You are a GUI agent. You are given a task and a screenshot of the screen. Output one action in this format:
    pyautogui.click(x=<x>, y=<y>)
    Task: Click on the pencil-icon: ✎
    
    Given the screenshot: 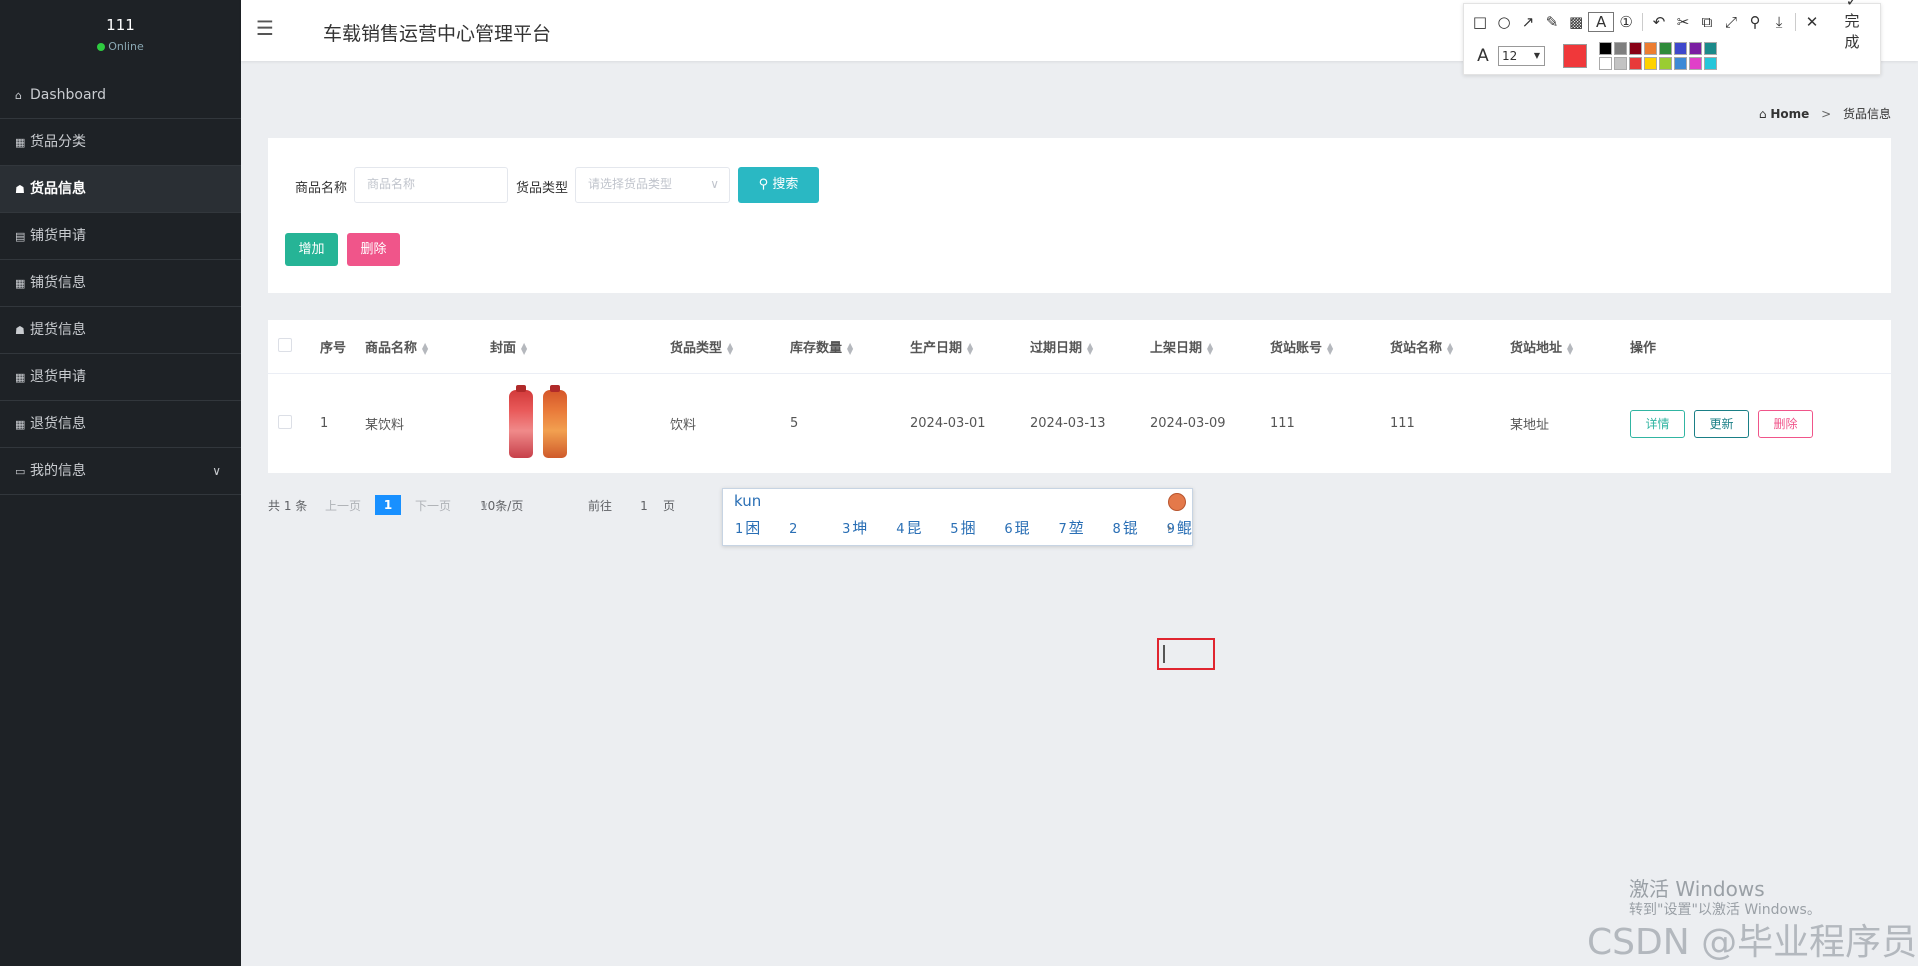 What is the action you would take?
    pyautogui.click(x=1552, y=22)
    